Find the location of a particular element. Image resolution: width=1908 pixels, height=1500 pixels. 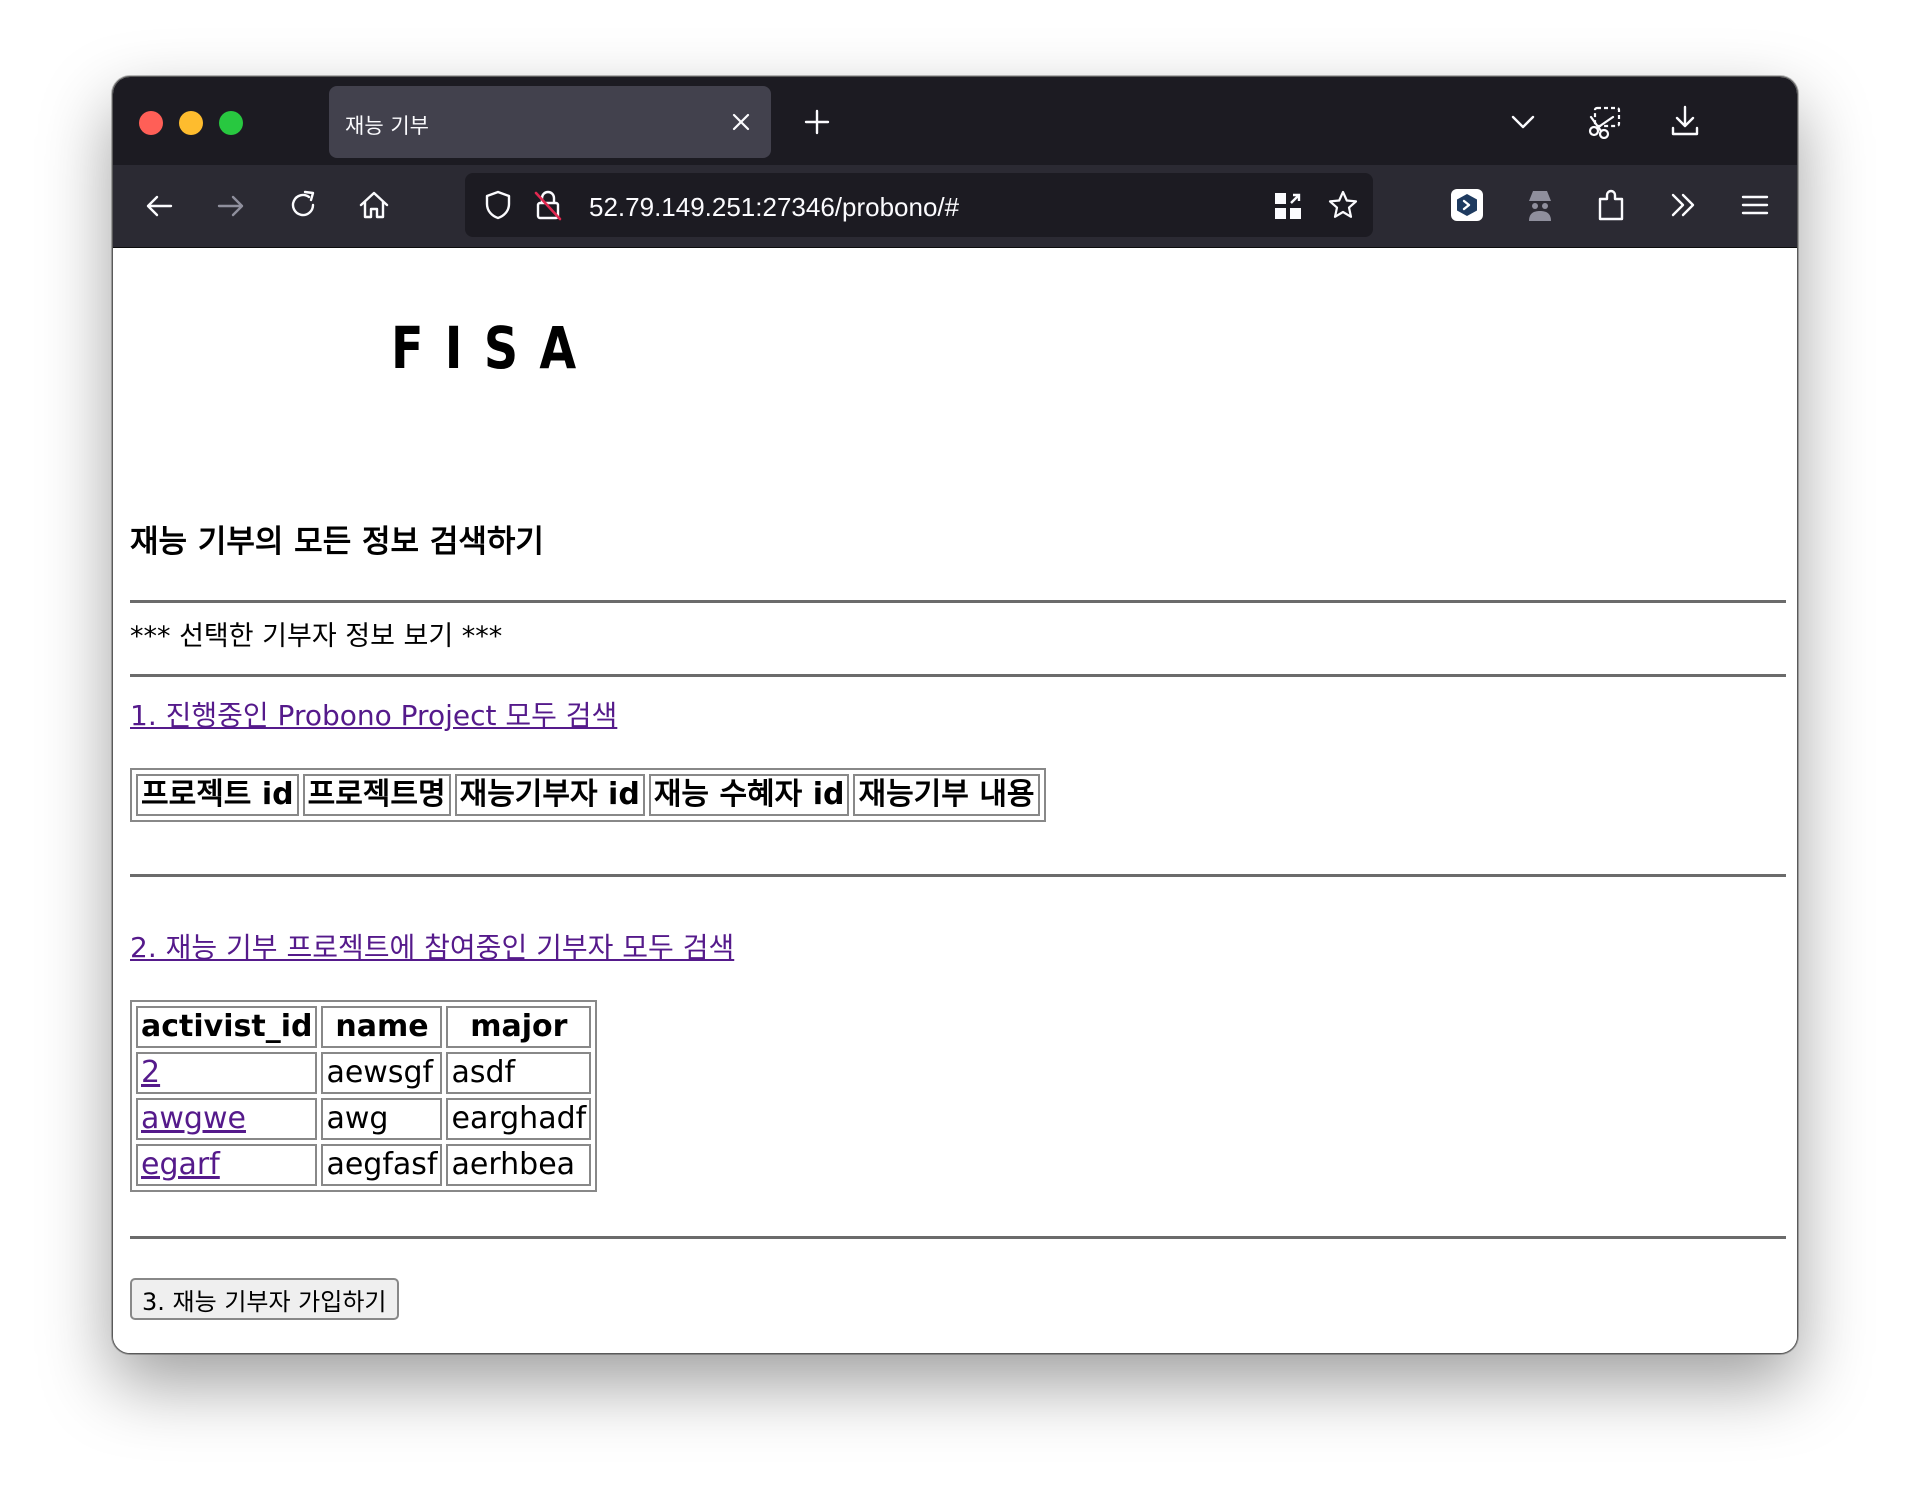

extensions-puzzle-icon is located at coordinates (1612, 205).